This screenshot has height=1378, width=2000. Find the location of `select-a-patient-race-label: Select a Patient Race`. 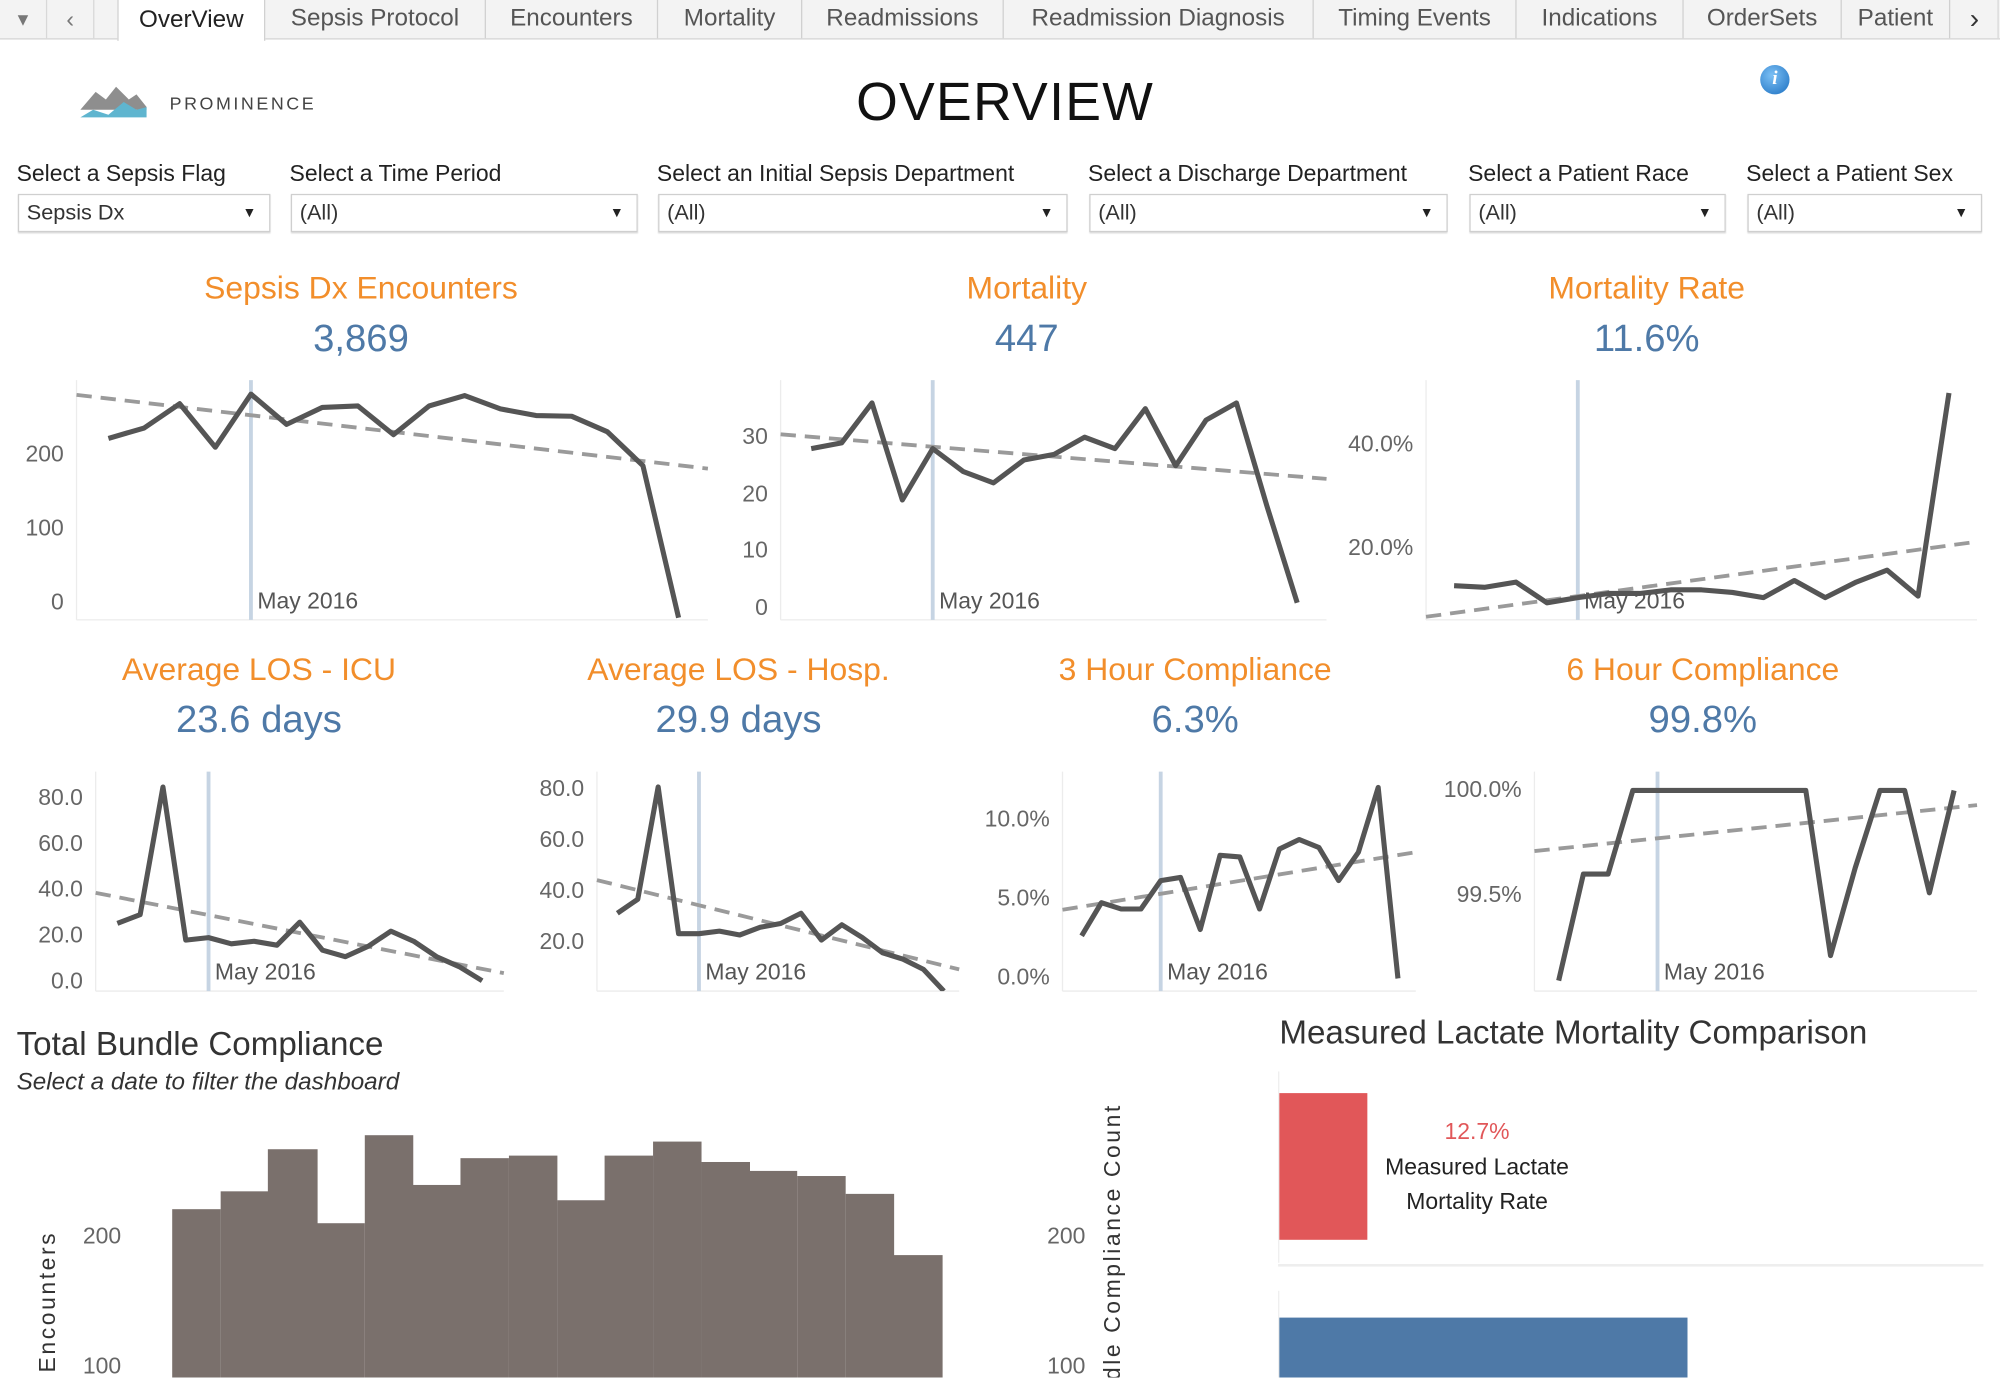

select-a-patient-race-label: Select a Patient Race is located at coordinates (1578, 173).